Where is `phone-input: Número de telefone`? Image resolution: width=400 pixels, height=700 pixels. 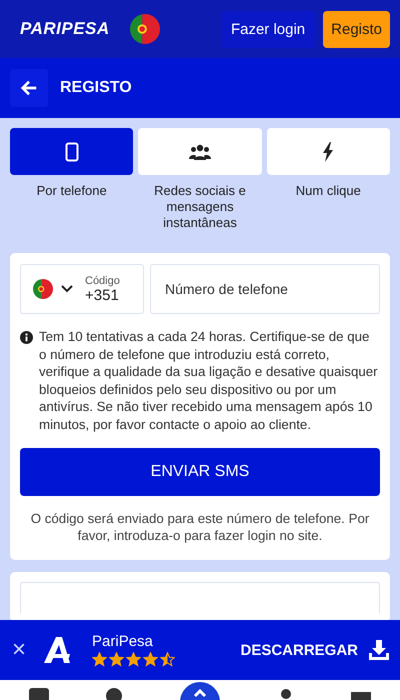 phone-input: Número de telefone is located at coordinates (265, 289).